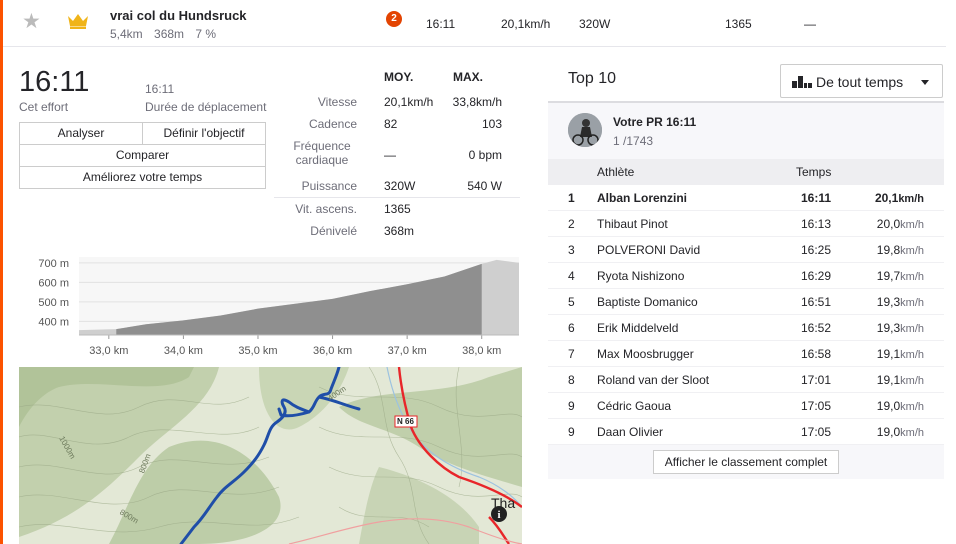 The height and width of the screenshot is (544, 956). What do you see at coordinates (400, 186) in the screenshot?
I see `stat-avg: 320W` at bounding box center [400, 186].